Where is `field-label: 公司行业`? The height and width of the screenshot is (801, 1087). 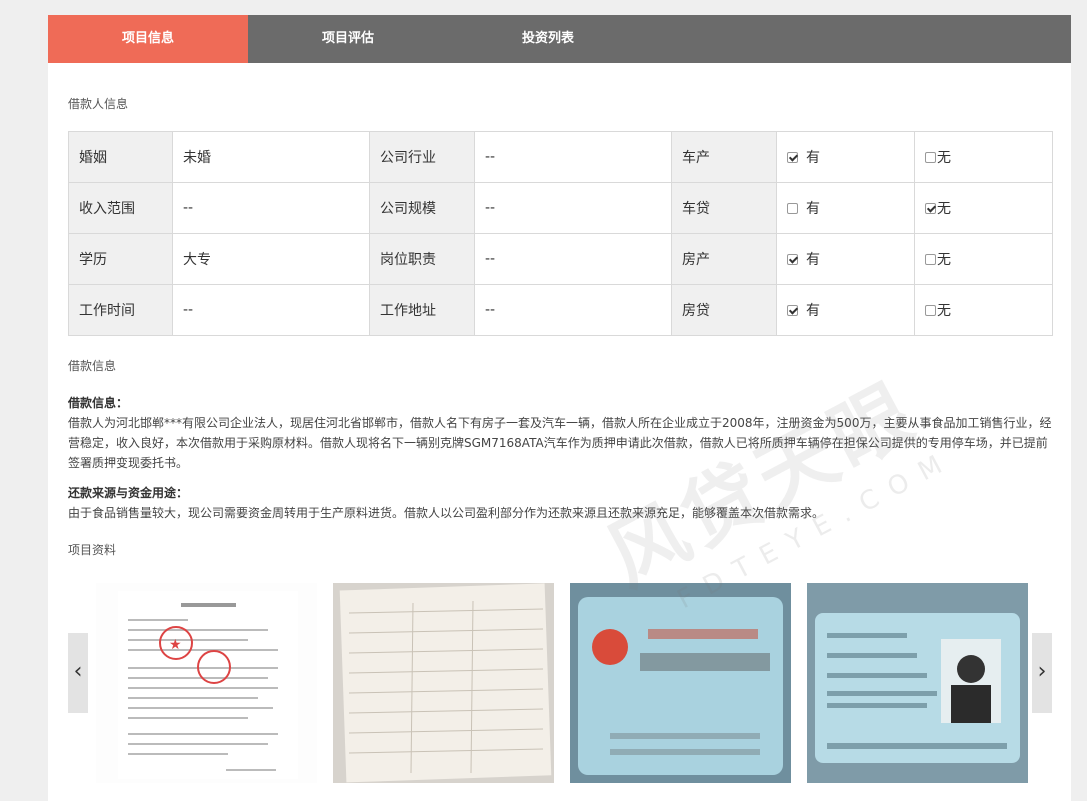 field-label: 公司行业 is located at coordinates (422, 157).